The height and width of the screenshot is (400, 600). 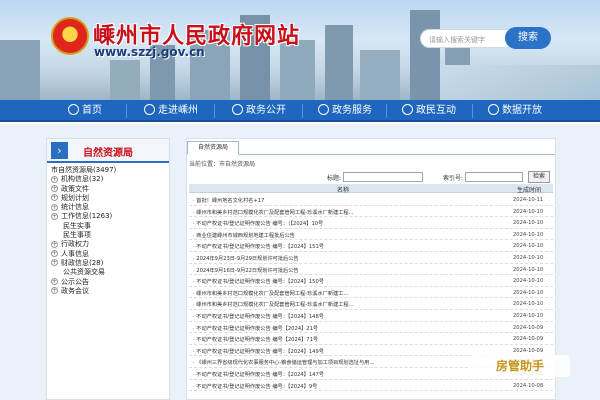 I want to click on site-url: www.szzj.gov.cn, so click(x=149, y=52).